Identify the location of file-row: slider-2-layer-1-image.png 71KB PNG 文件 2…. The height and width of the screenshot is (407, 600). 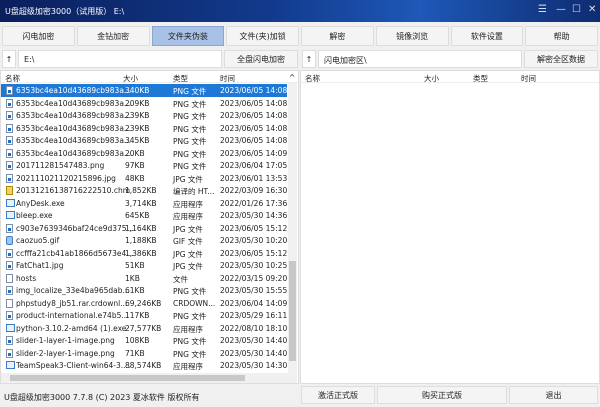
(144, 353).